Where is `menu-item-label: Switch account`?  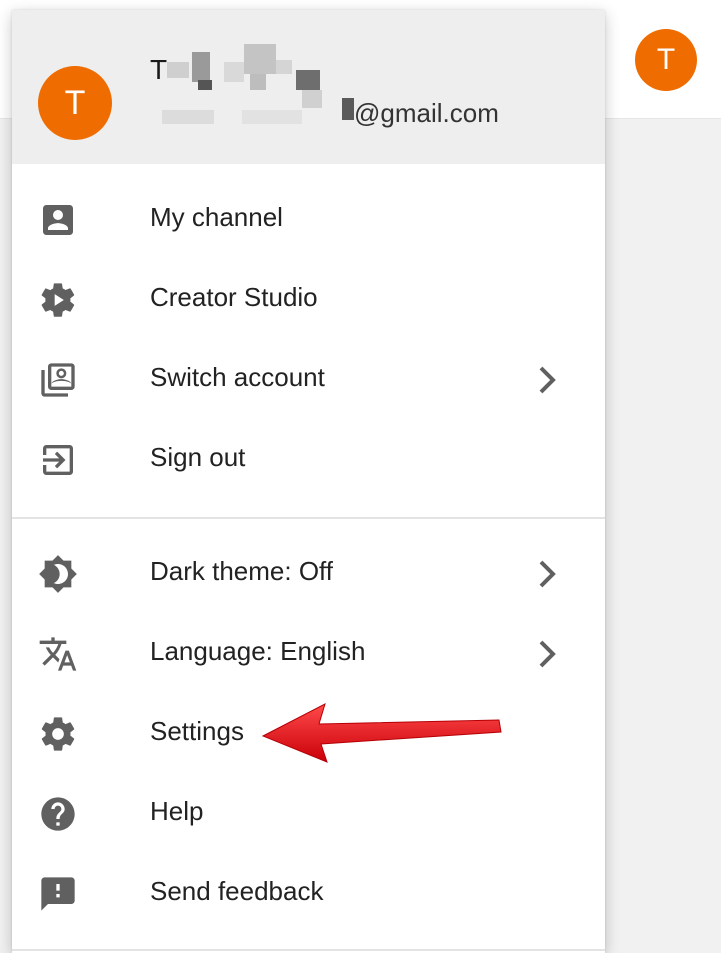
menu-item-label: Switch account is located at coordinates (237, 377).